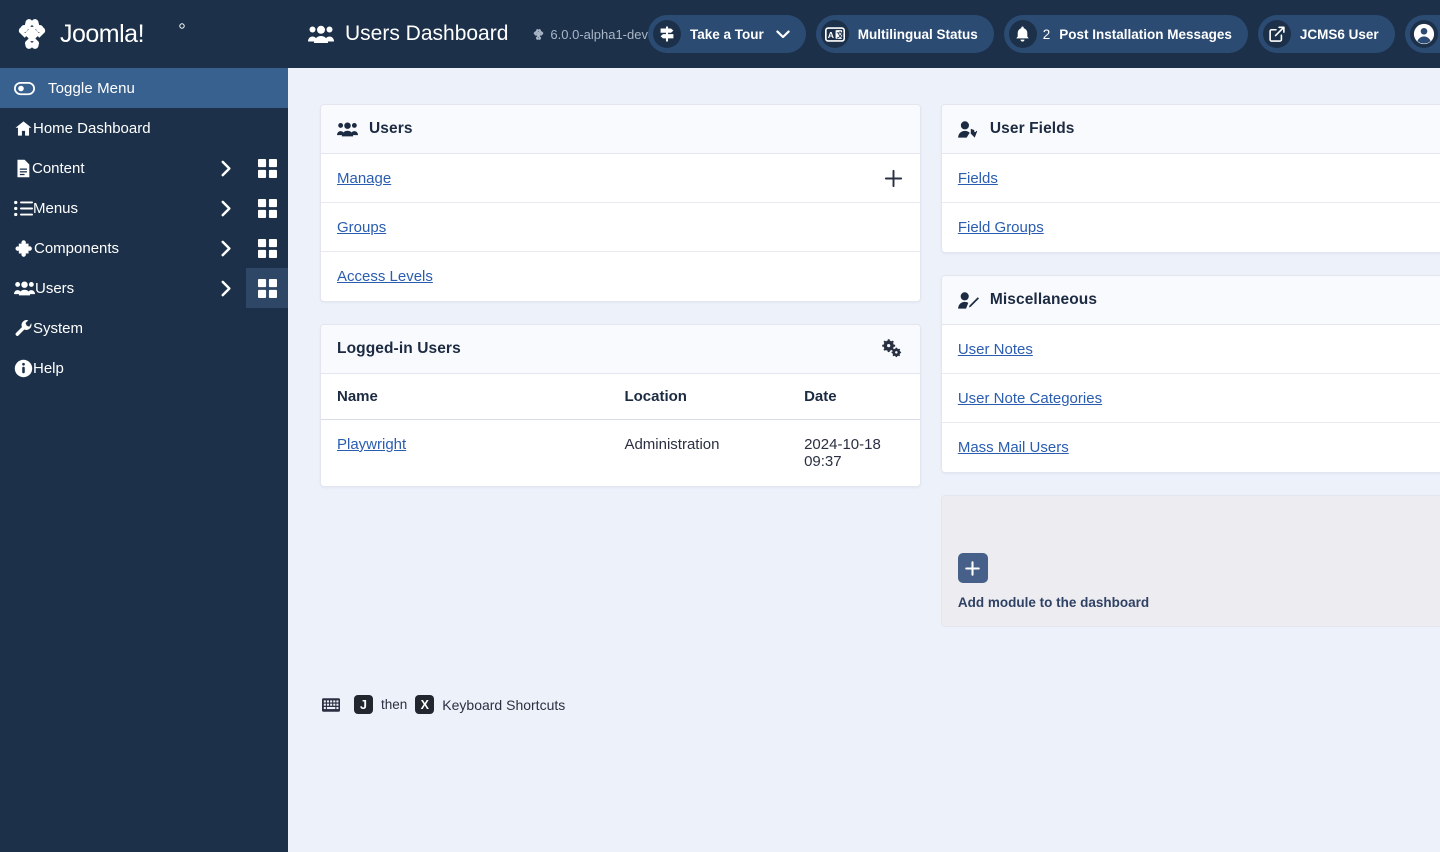 Image resolution: width=1440 pixels, height=852 pixels. Describe the element at coordinates (135, 34) in the screenshot. I see `brand-wordmark: Joomla!` at that location.